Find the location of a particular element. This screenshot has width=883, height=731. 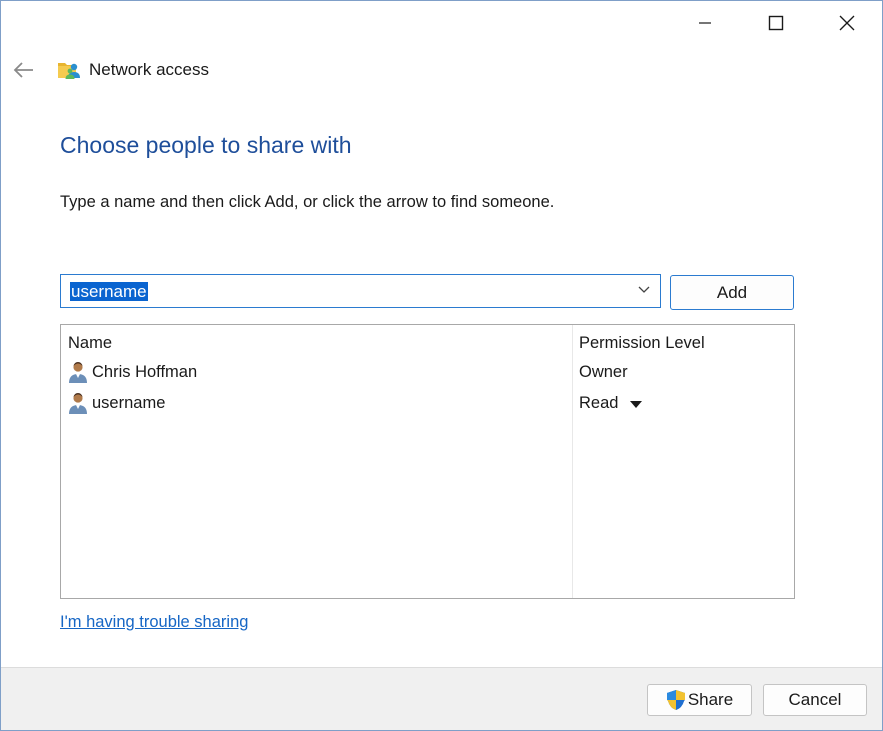

dialog-footer: Share Cancel is located at coordinates (441, 698).